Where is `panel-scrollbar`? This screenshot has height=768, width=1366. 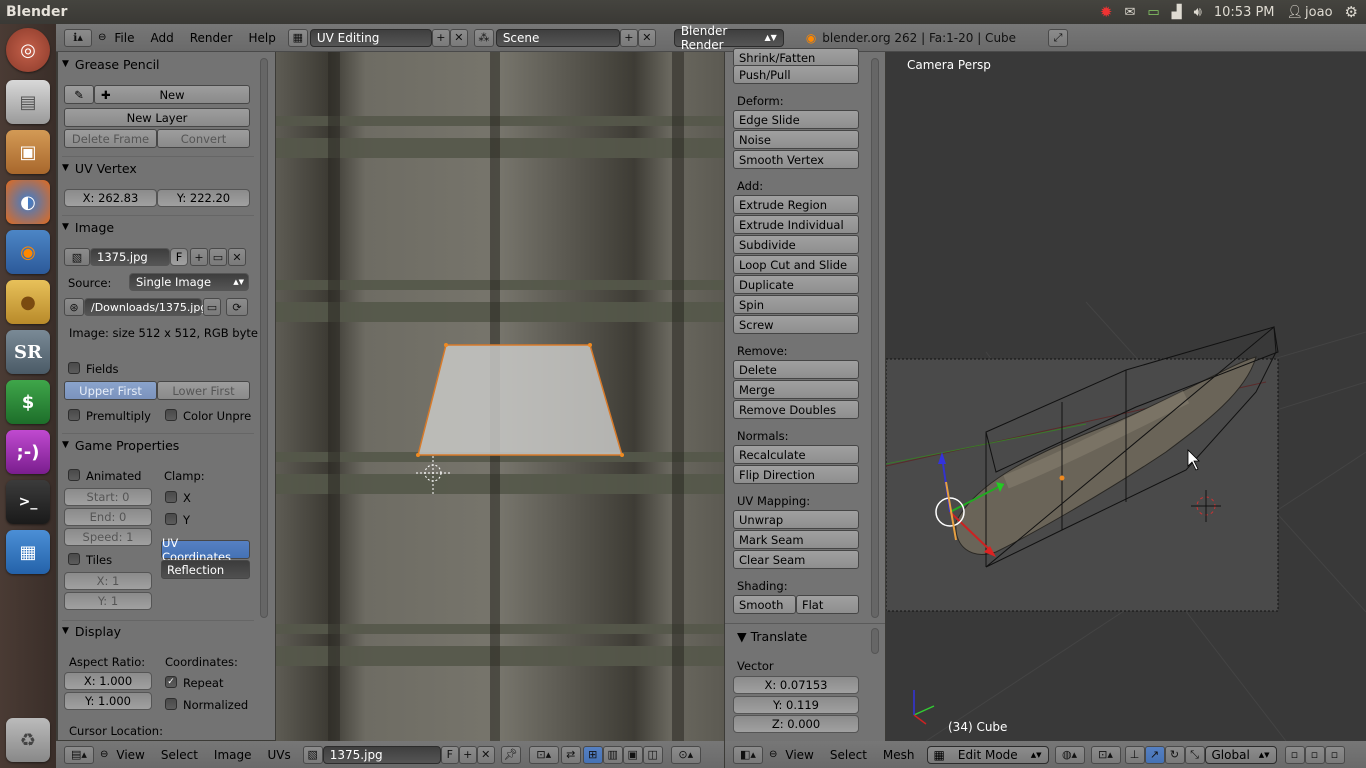 panel-scrollbar is located at coordinates (264, 338).